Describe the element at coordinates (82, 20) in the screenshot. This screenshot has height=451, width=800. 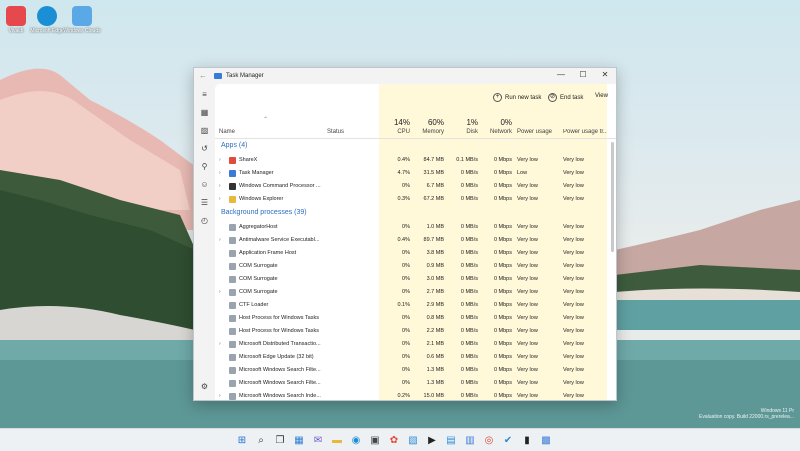
I see `desktop-icon-windows-clouds: Windows Clouds` at that location.